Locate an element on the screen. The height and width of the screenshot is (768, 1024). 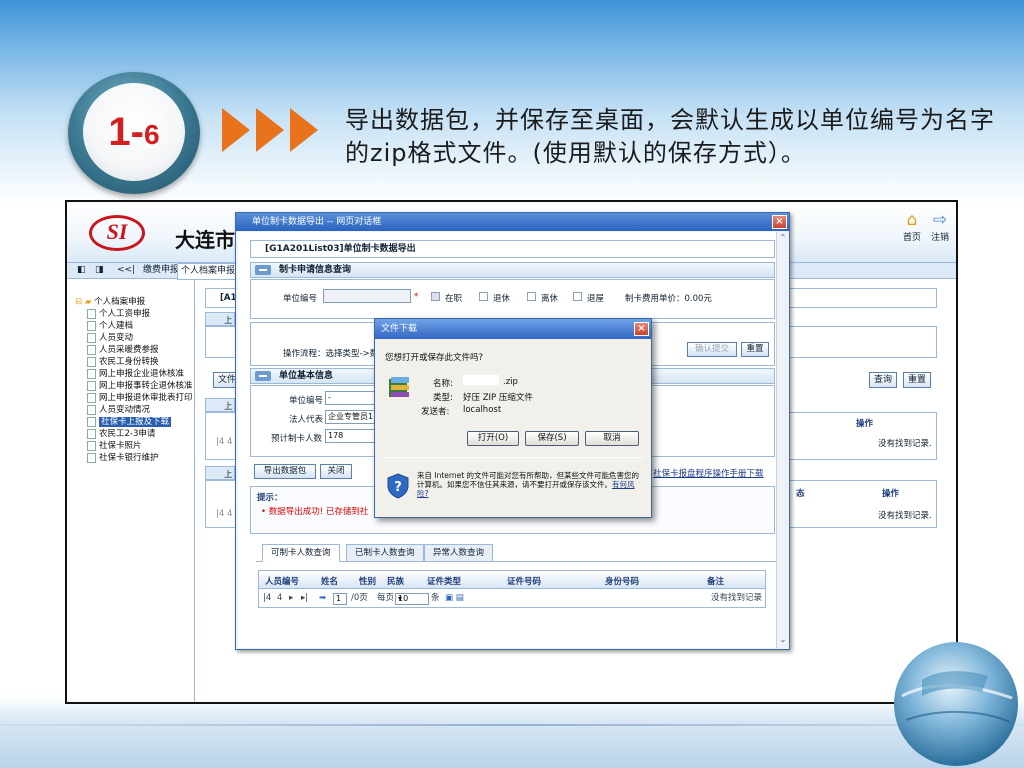
file-dialog-title: 文件下载 is located at coordinates (513, 329).